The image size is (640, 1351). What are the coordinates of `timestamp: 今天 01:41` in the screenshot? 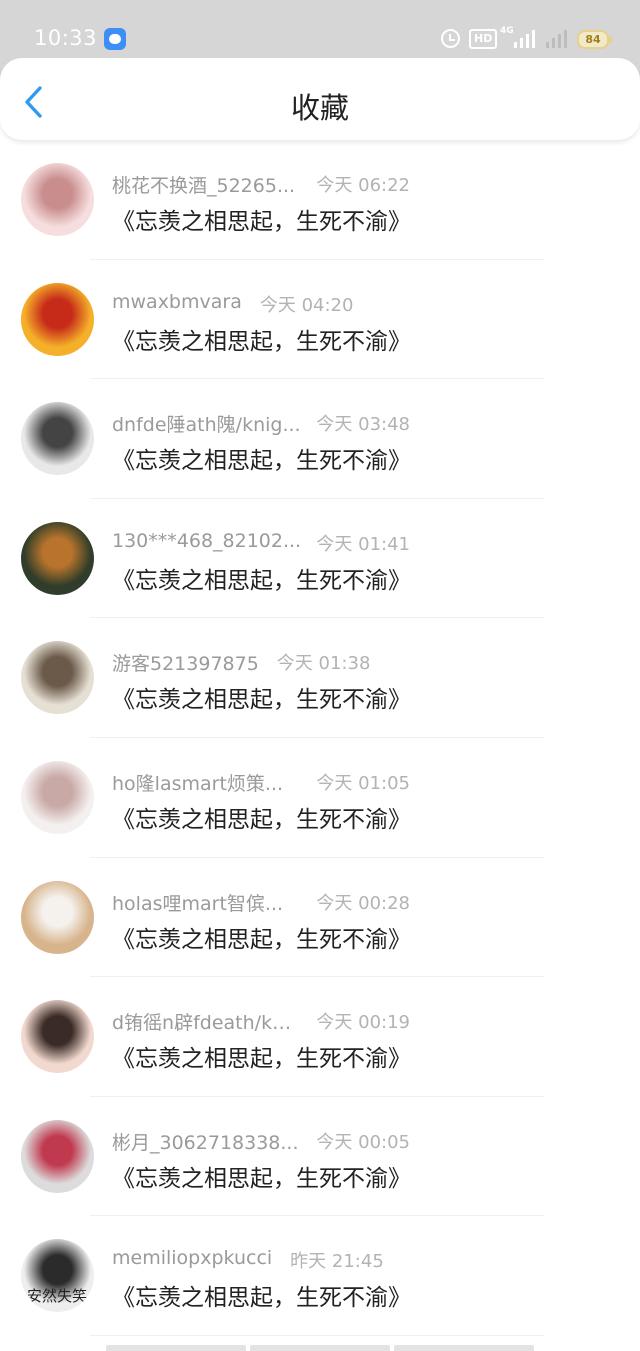 It's located at (363, 544).